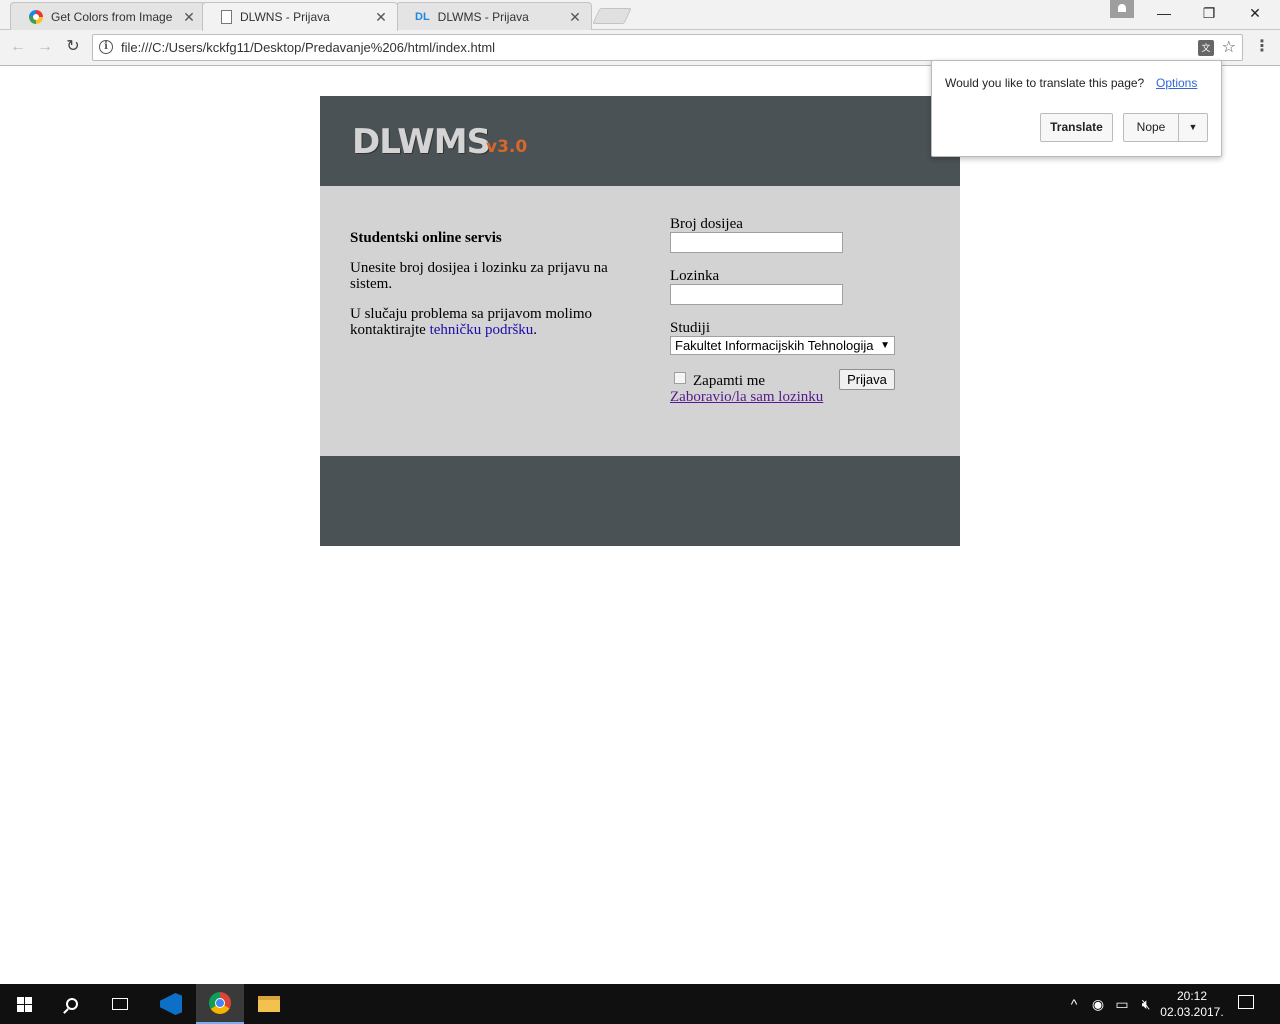  I want to click on system-clock: 20:12 02.03.2017., so click(1192, 1004).